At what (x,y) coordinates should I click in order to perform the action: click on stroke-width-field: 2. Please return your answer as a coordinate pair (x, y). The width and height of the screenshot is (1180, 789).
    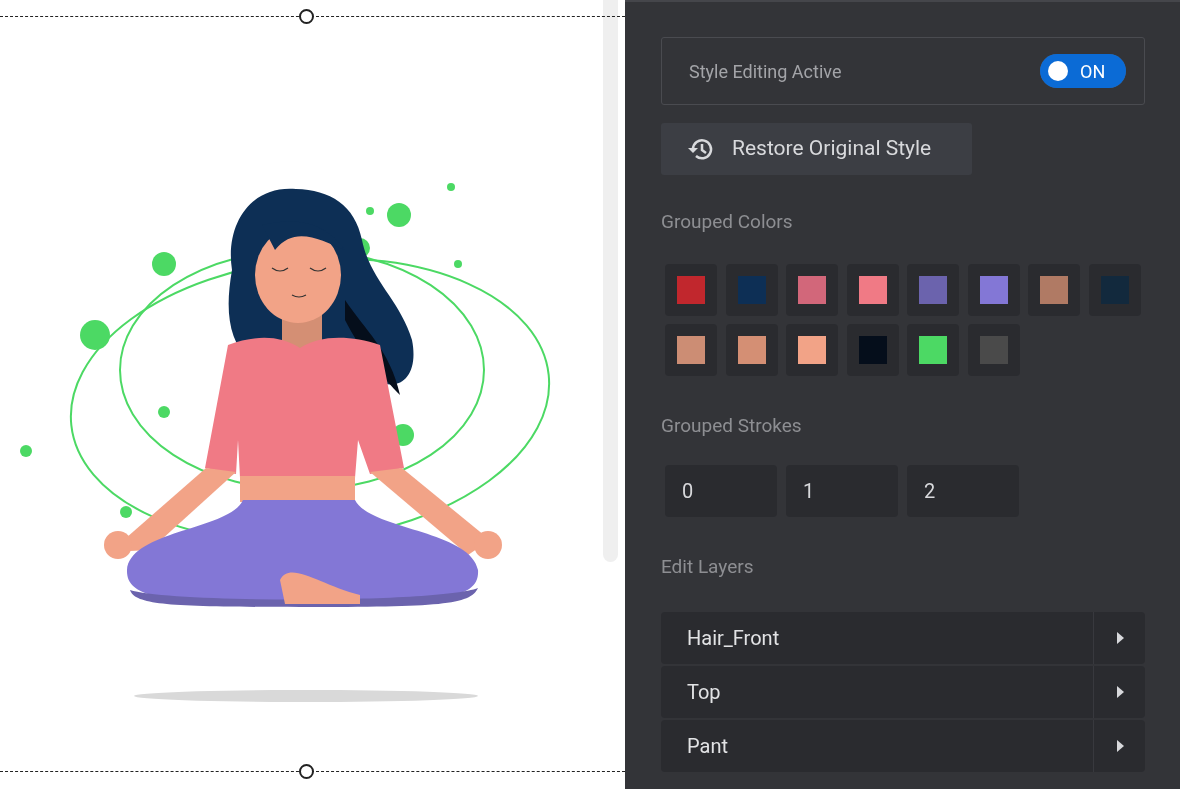
    Looking at the image, I should click on (963, 491).